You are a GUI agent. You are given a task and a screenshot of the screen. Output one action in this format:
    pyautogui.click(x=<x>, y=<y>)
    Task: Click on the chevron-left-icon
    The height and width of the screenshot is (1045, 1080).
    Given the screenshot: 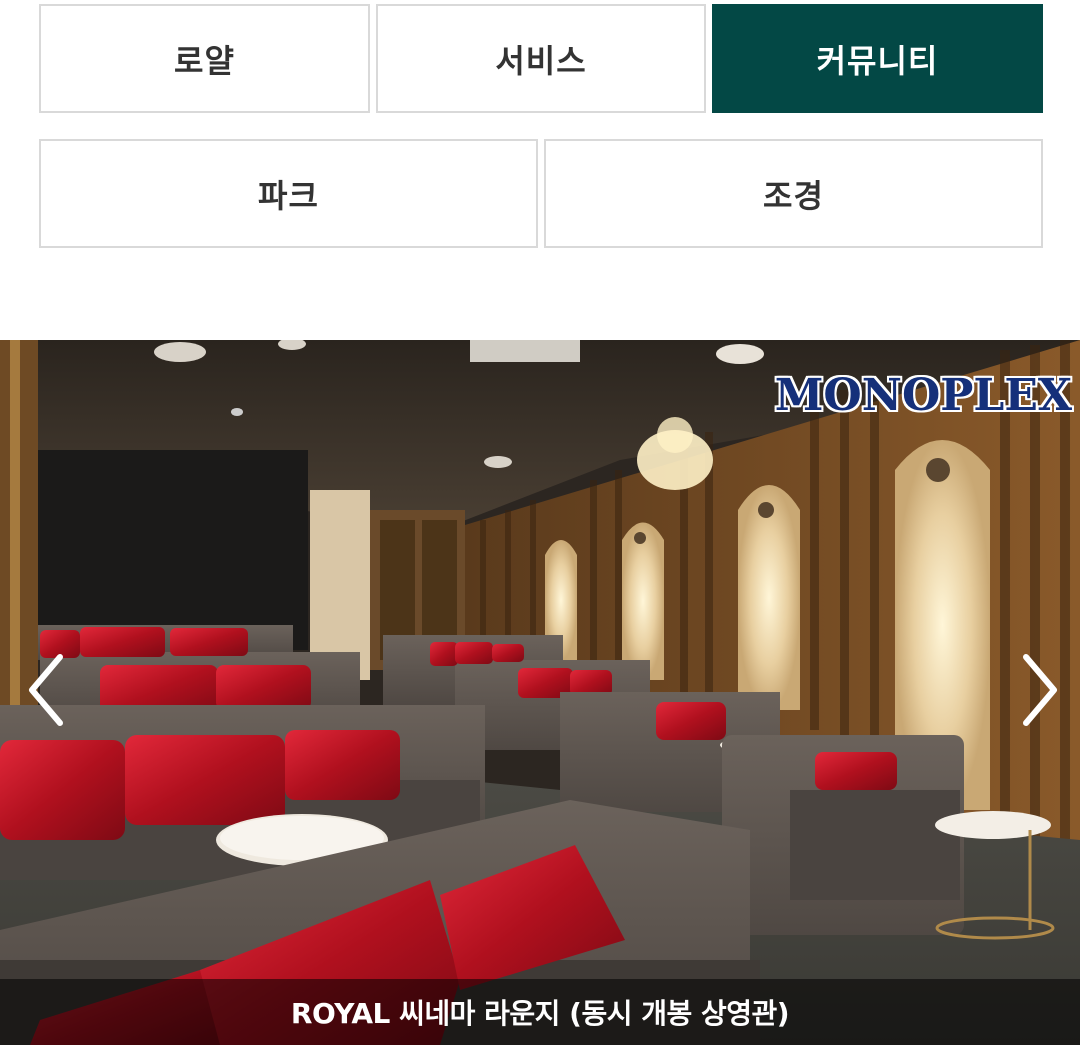 What is the action you would take?
    pyautogui.click(x=46, y=690)
    